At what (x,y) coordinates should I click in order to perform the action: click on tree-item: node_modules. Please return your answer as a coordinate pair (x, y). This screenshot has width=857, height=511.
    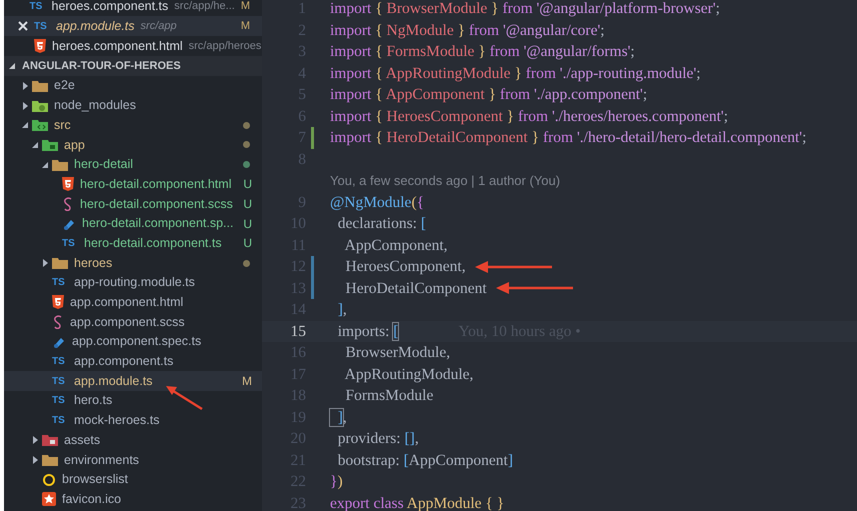
    Looking at the image, I should click on (133, 106).